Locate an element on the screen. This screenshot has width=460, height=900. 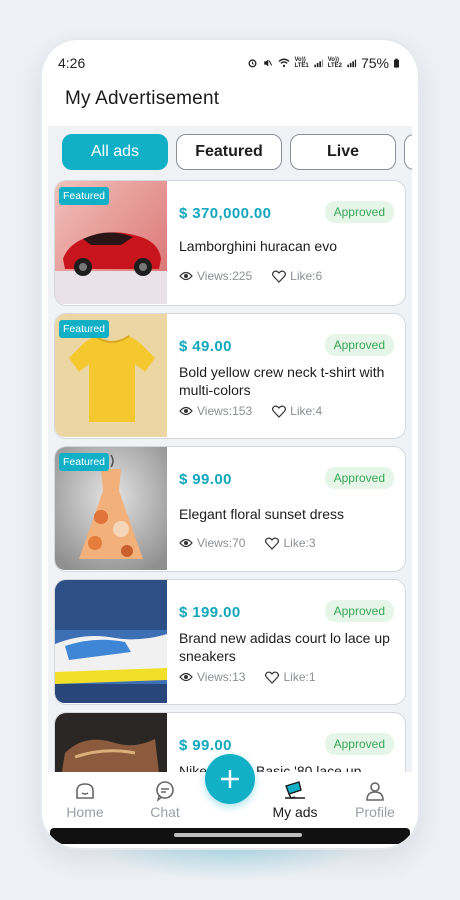
ad-title: Lamborghini huracan evo is located at coordinates (258, 246).